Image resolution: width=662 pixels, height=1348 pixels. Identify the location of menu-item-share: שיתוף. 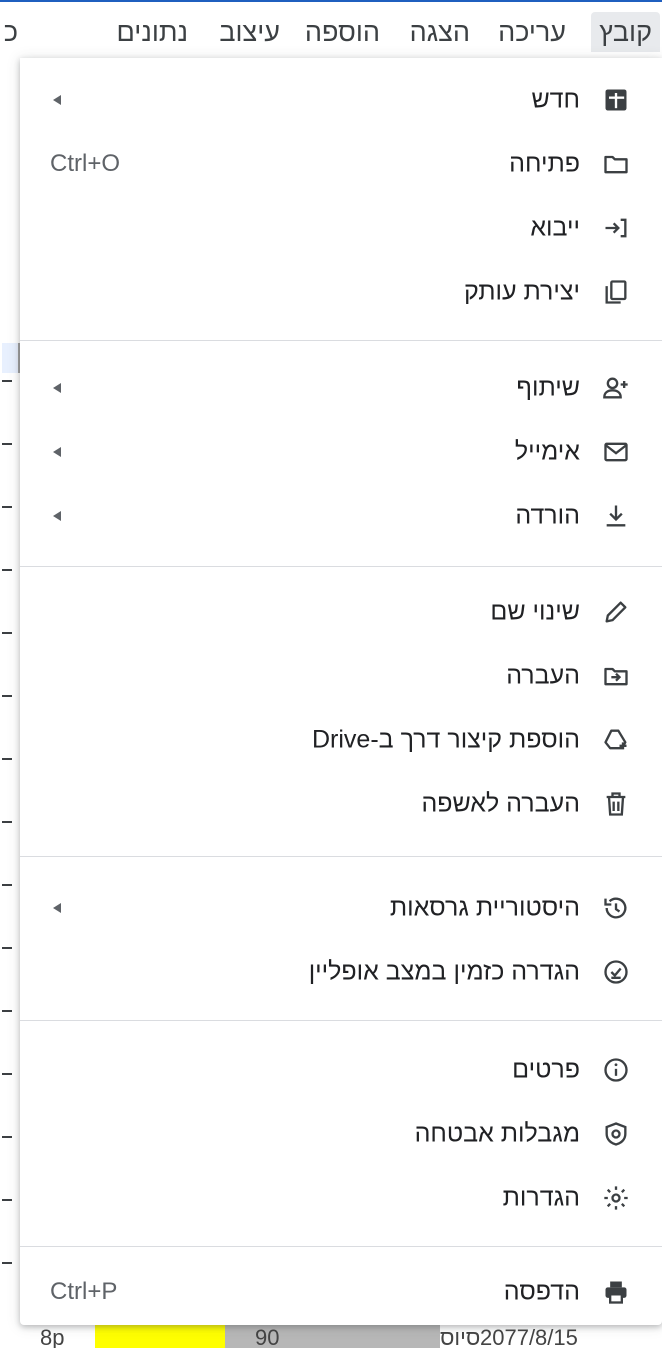
(341, 388).